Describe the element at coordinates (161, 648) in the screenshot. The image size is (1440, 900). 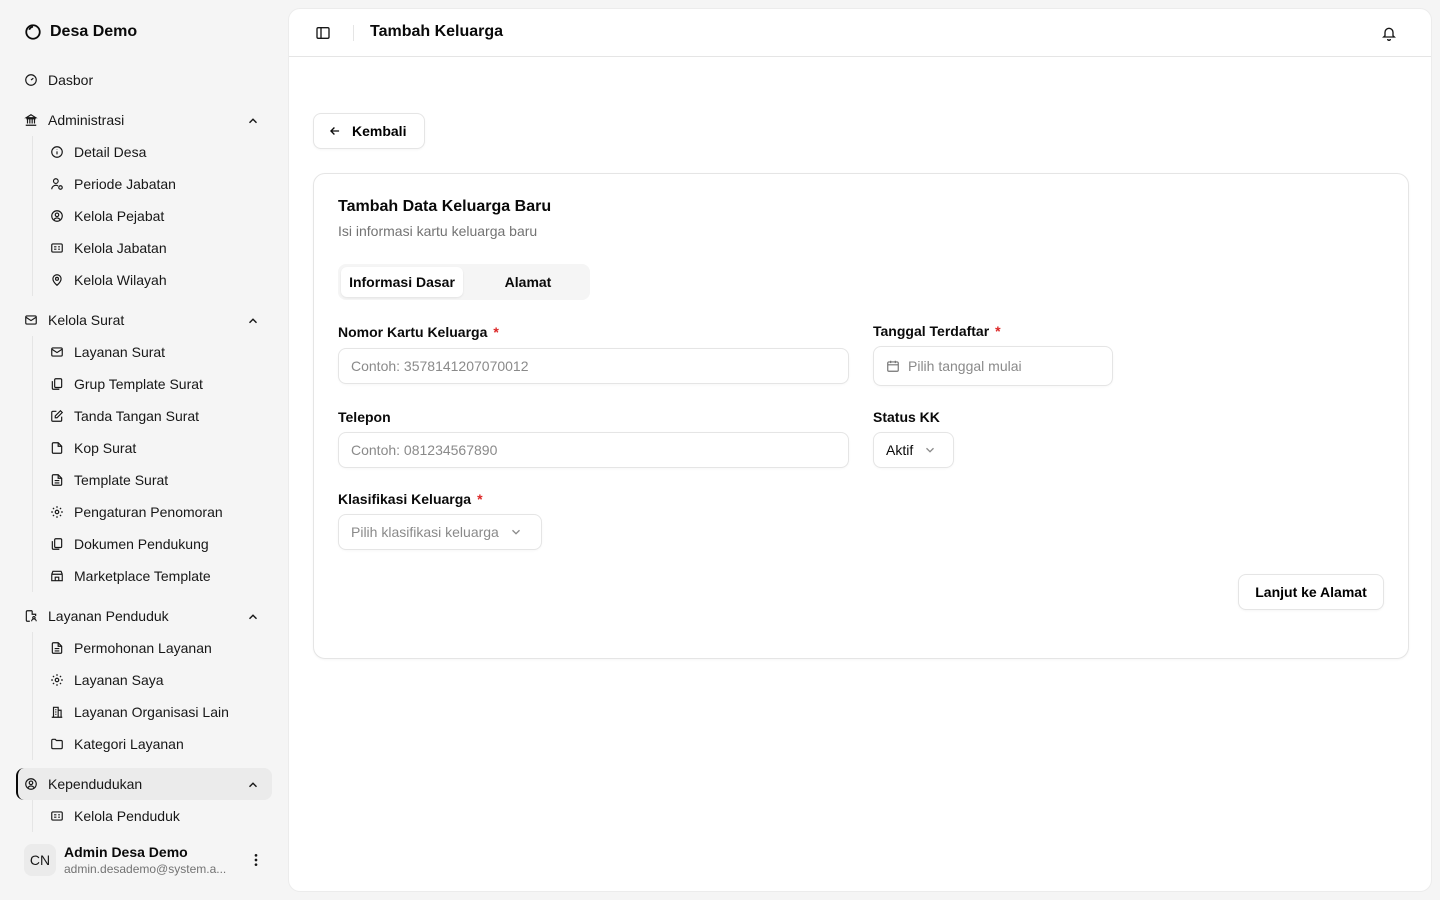
I see `sidebar-item-permohonan-layanan: Permohonan Layanan` at that location.